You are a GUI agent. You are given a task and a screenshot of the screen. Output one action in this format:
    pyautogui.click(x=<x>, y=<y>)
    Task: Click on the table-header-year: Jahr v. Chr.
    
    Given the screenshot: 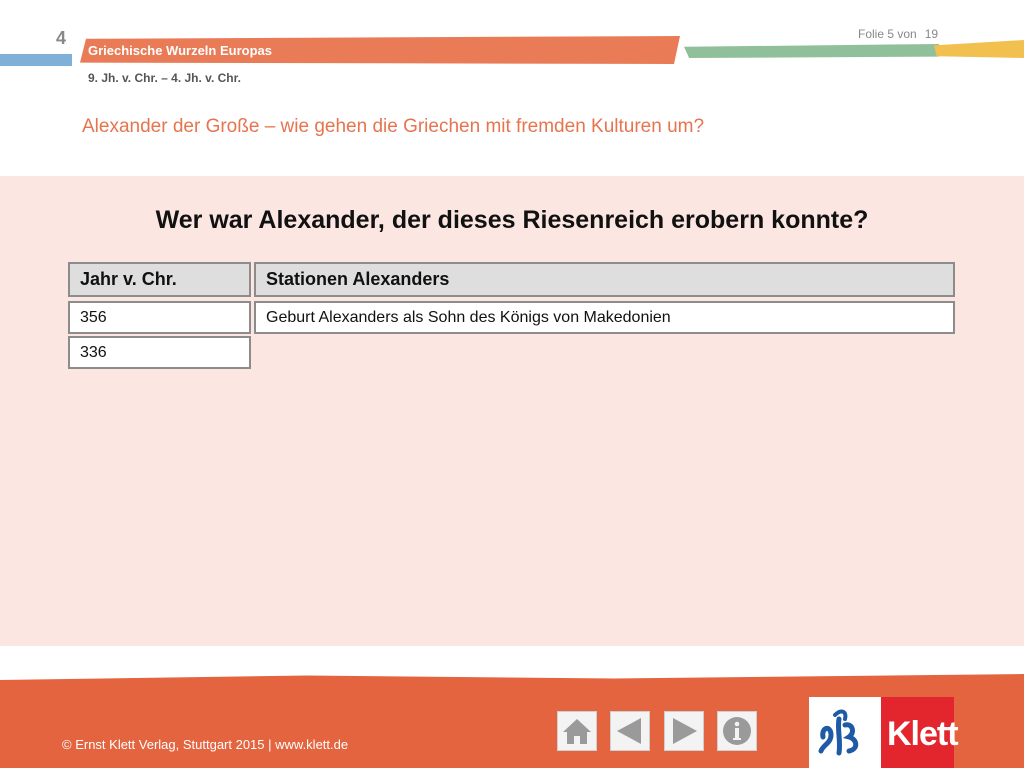 What is the action you would take?
    pyautogui.click(x=159, y=279)
    